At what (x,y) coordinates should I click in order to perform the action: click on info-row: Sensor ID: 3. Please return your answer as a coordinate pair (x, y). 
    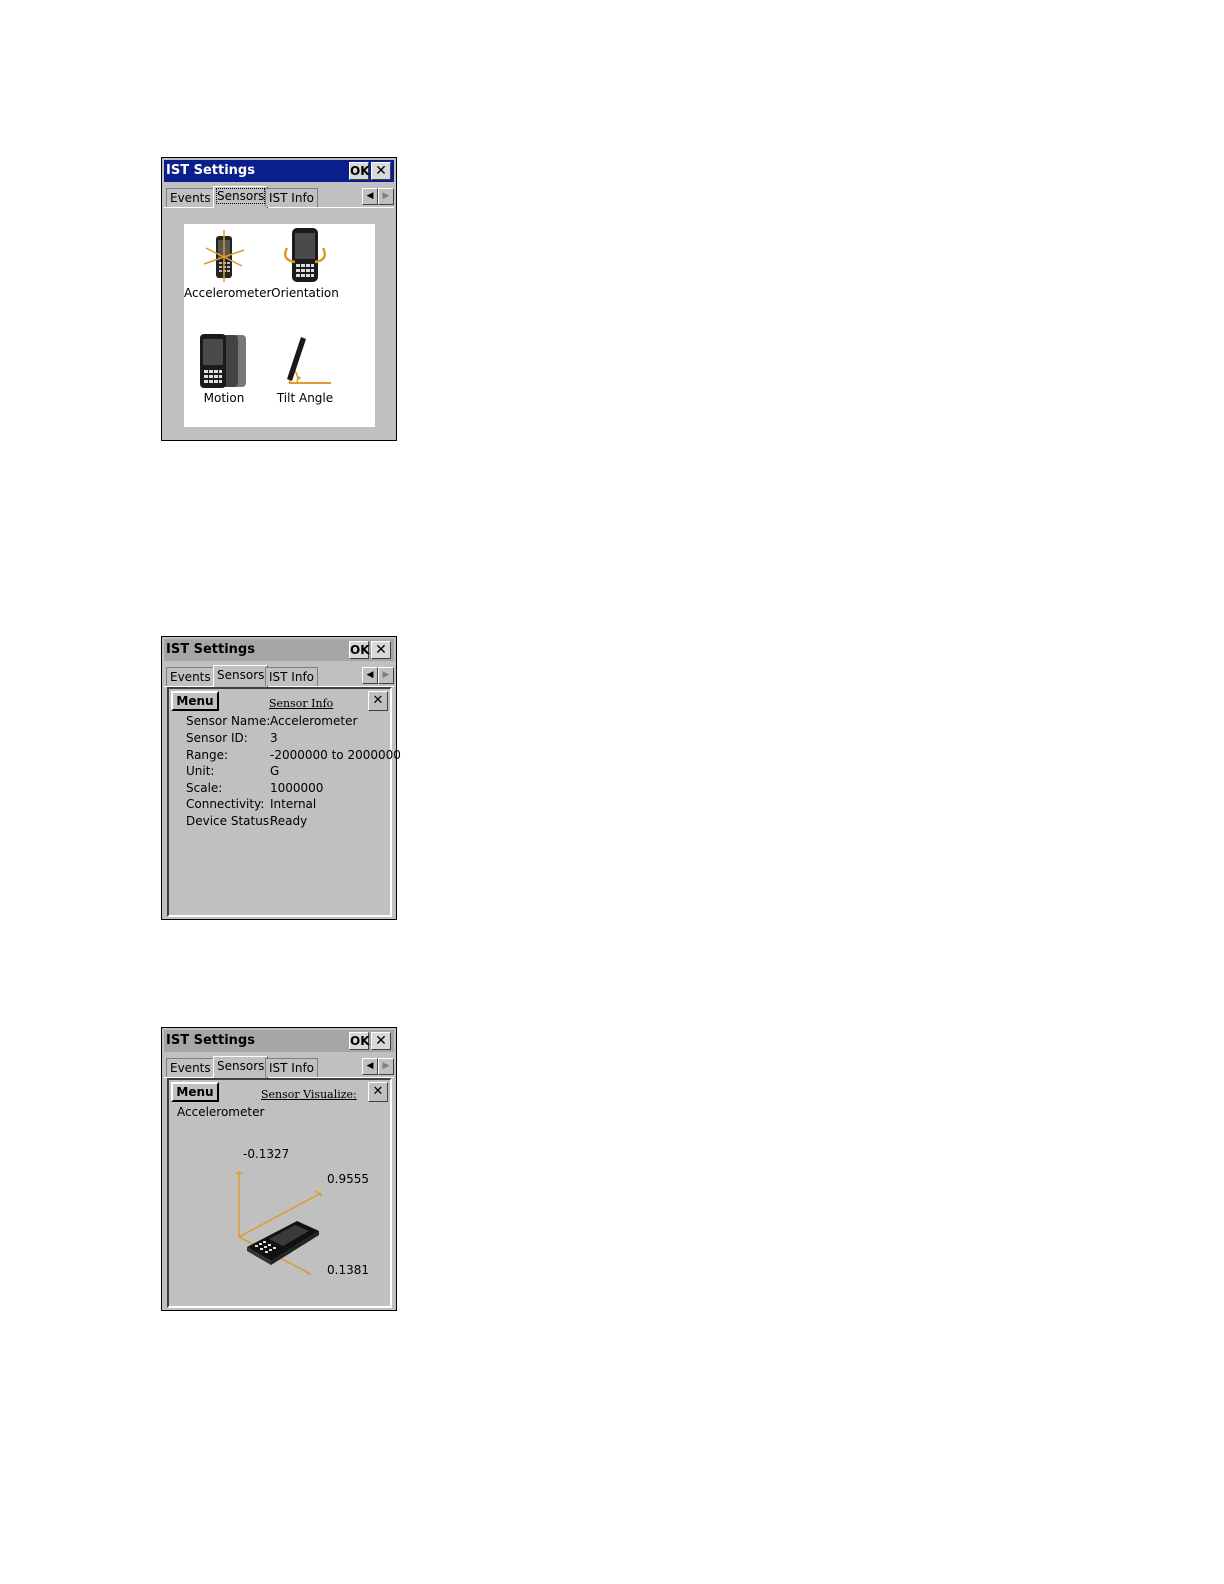
    Looking at the image, I should click on (232, 738).